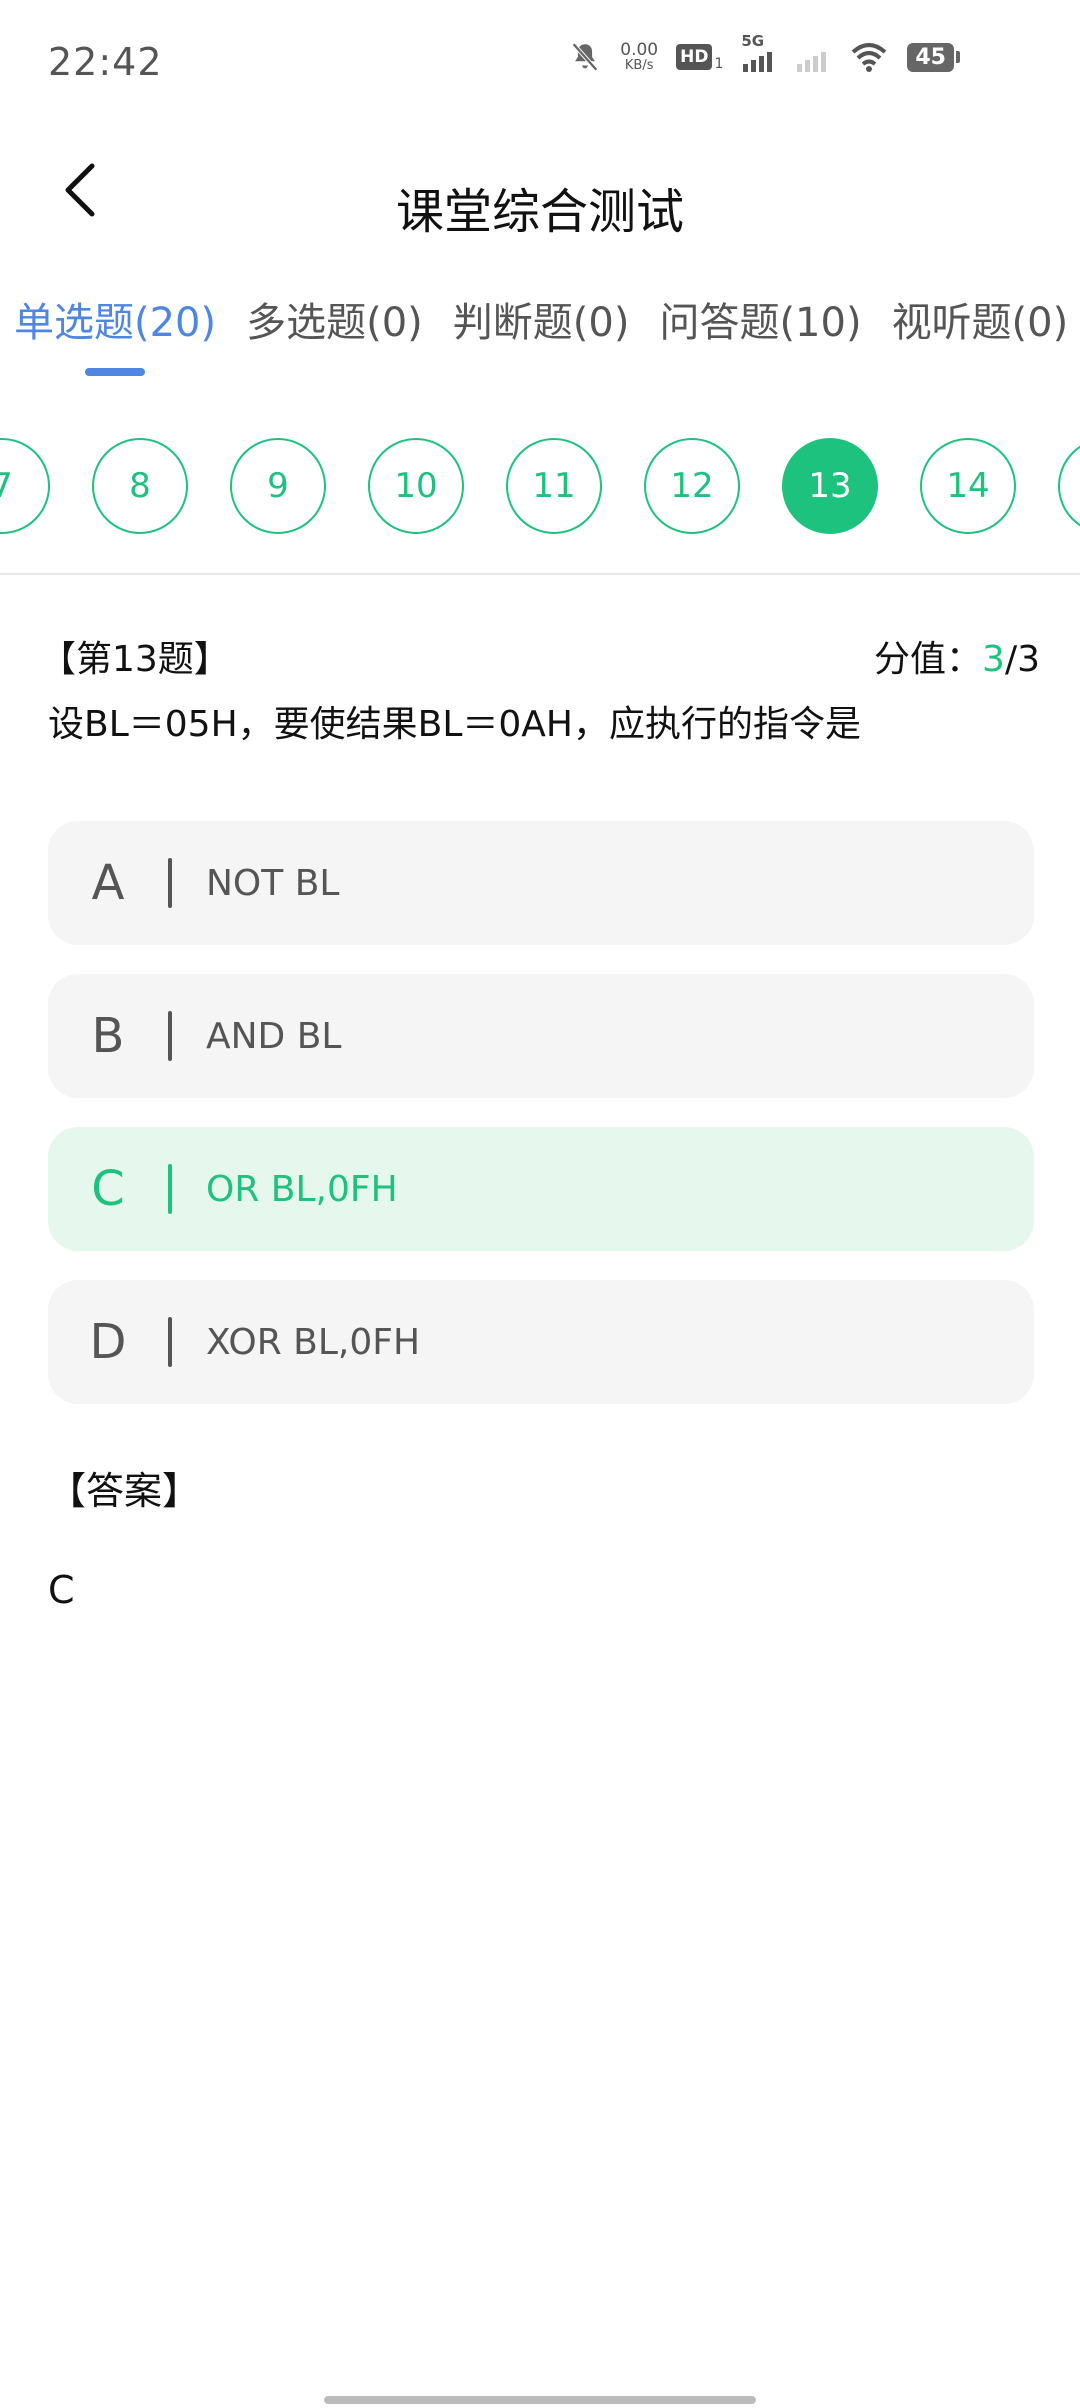 The width and height of the screenshot is (1080, 2408). What do you see at coordinates (968, 486) in the screenshot?
I see `question-number-14: 14` at bounding box center [968, 486].